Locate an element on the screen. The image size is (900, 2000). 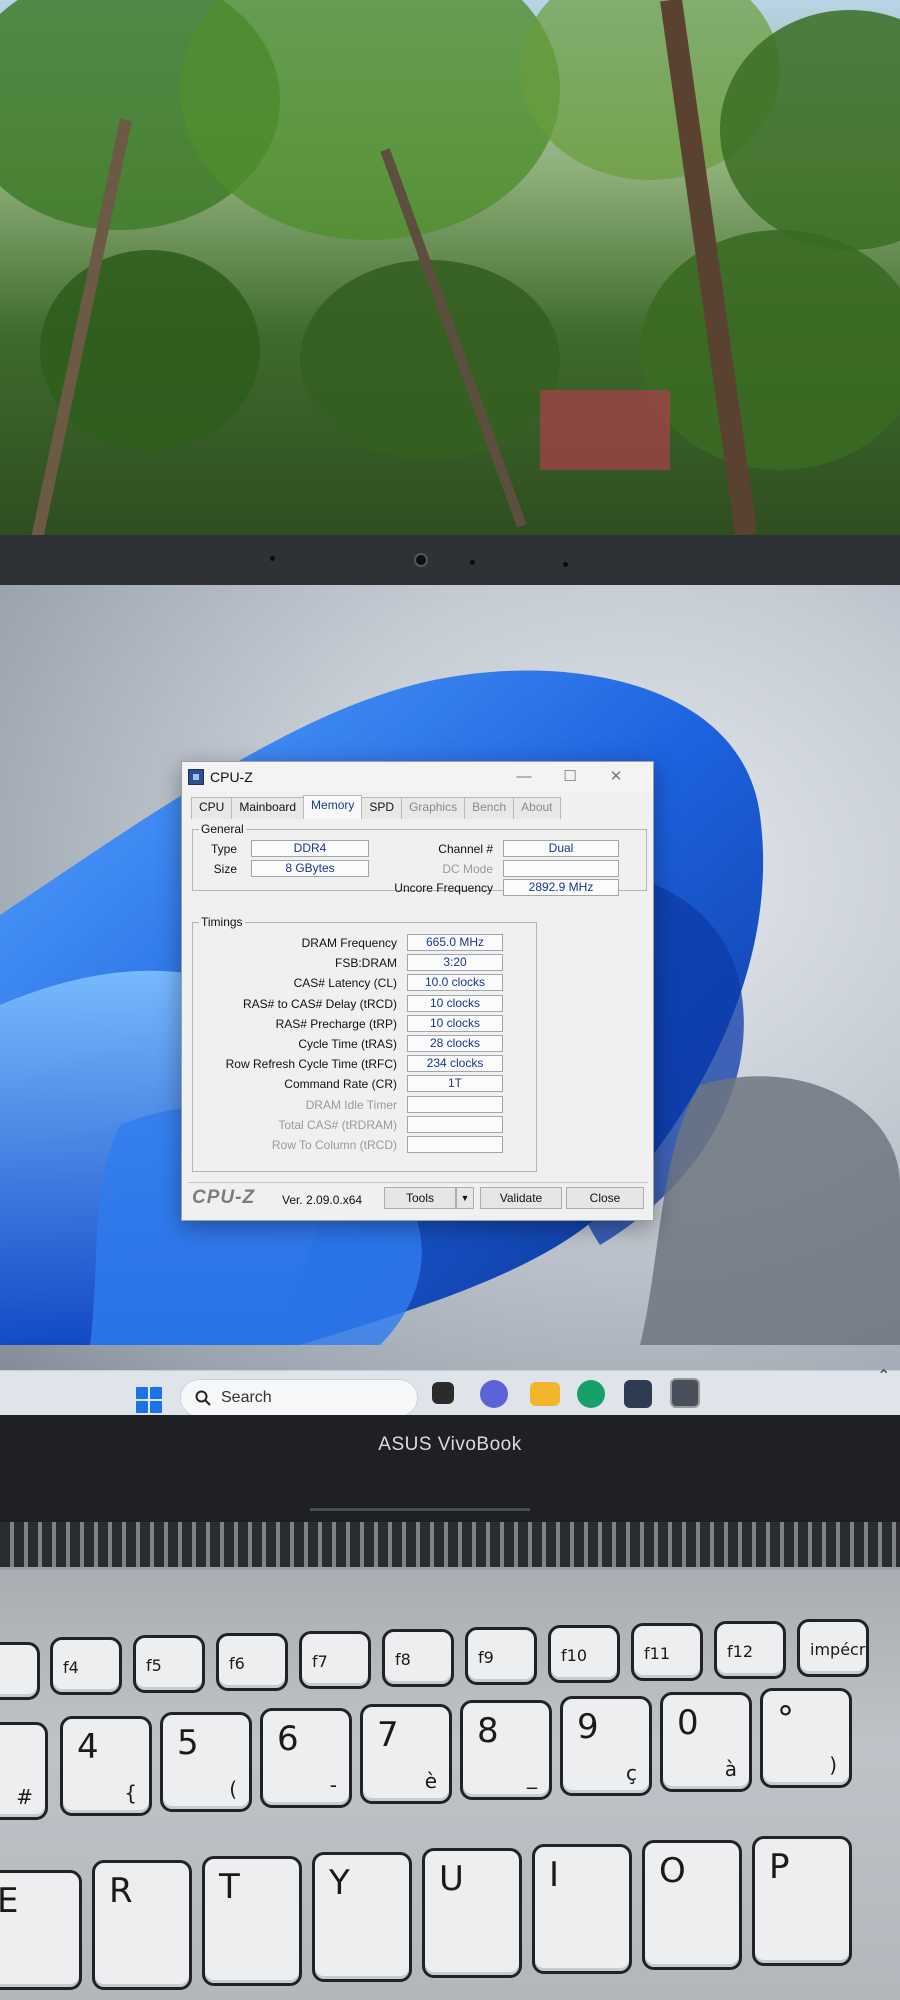
key-°: °) is located at coordinates (806, 1738).